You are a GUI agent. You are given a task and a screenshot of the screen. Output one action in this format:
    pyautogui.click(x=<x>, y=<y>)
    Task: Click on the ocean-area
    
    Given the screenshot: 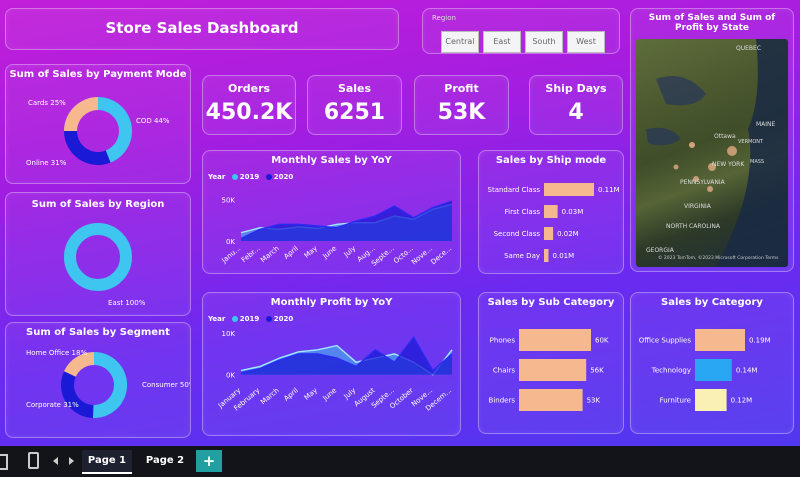 What is the action you would take?
    pyautogui.click(x=752, y=153)
    